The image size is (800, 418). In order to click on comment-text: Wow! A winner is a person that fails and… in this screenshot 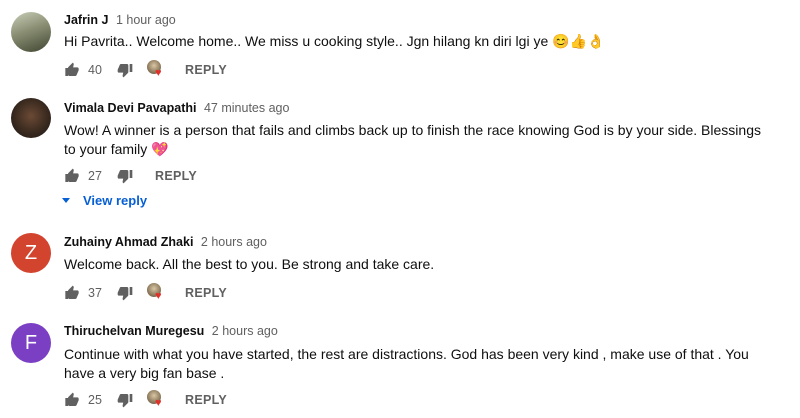, I will do `click(412, 139)`.